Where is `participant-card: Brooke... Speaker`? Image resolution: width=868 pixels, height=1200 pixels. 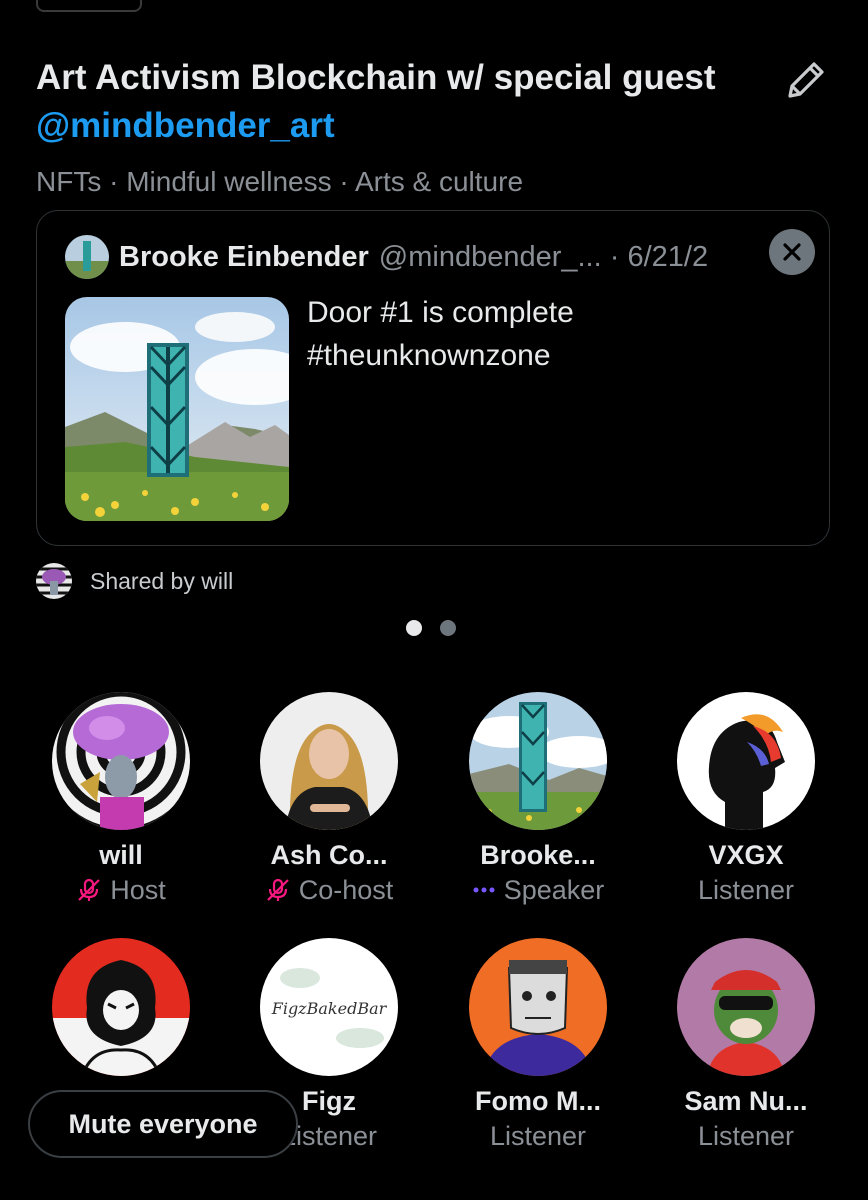 participant-card: Brooke... Speaker is located at coordinates (538, 800).